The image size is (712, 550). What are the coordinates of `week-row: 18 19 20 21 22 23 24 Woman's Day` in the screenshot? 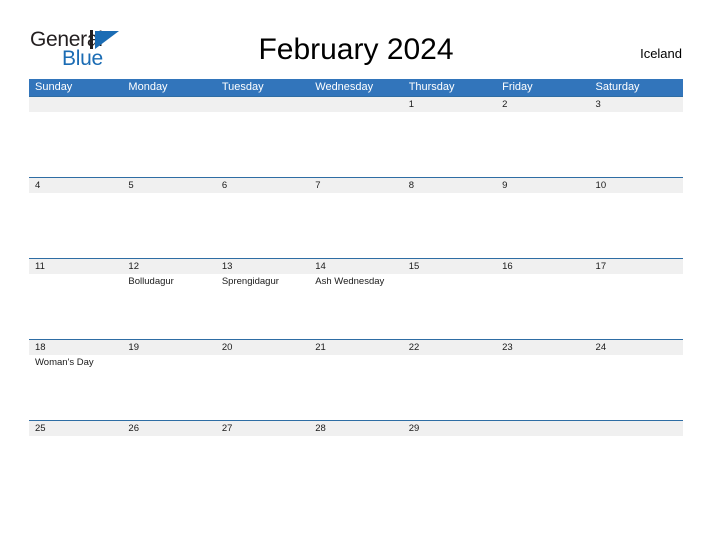 It's located at (356, 379).